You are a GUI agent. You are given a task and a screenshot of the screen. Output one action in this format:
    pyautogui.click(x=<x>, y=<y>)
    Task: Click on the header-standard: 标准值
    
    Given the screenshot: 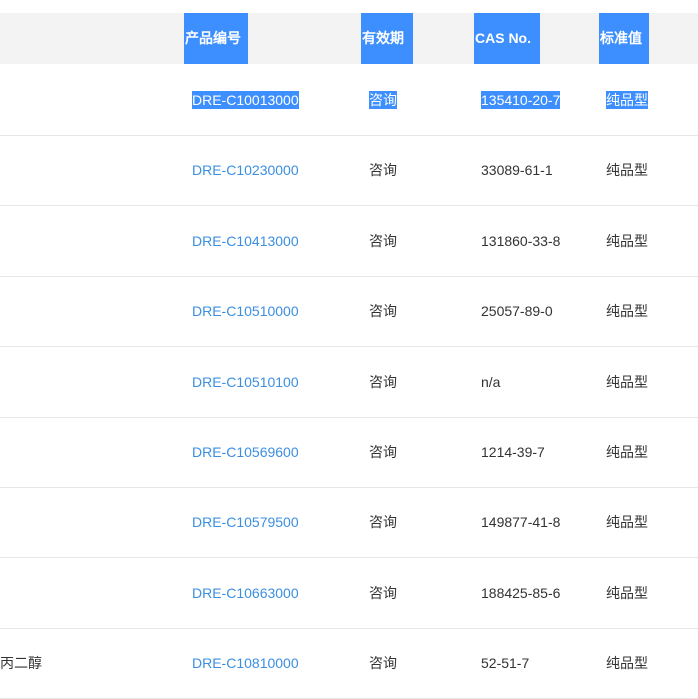 What is the action you would take?
    pyautogui.click(x=624, y=38)
    